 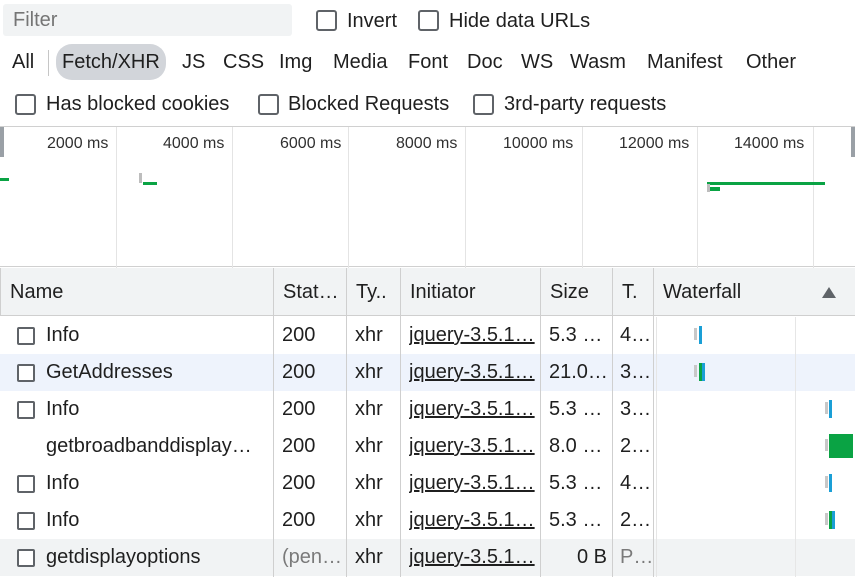 I want to click on column-header-name: Name, so click(x=138, y=292).